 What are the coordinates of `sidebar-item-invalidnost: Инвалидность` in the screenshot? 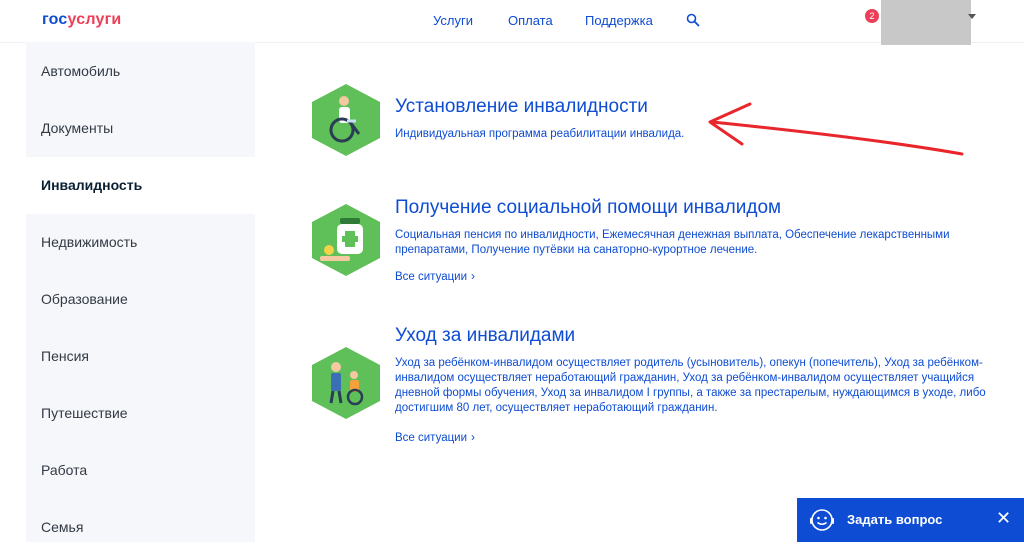 It's located at (140, 185).